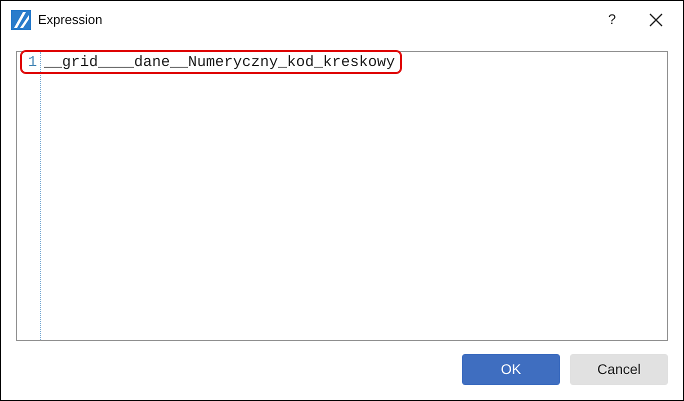 The height and width of the screenshot is (401, 684). I want to click on window-title: Expression, so click(70, 19).